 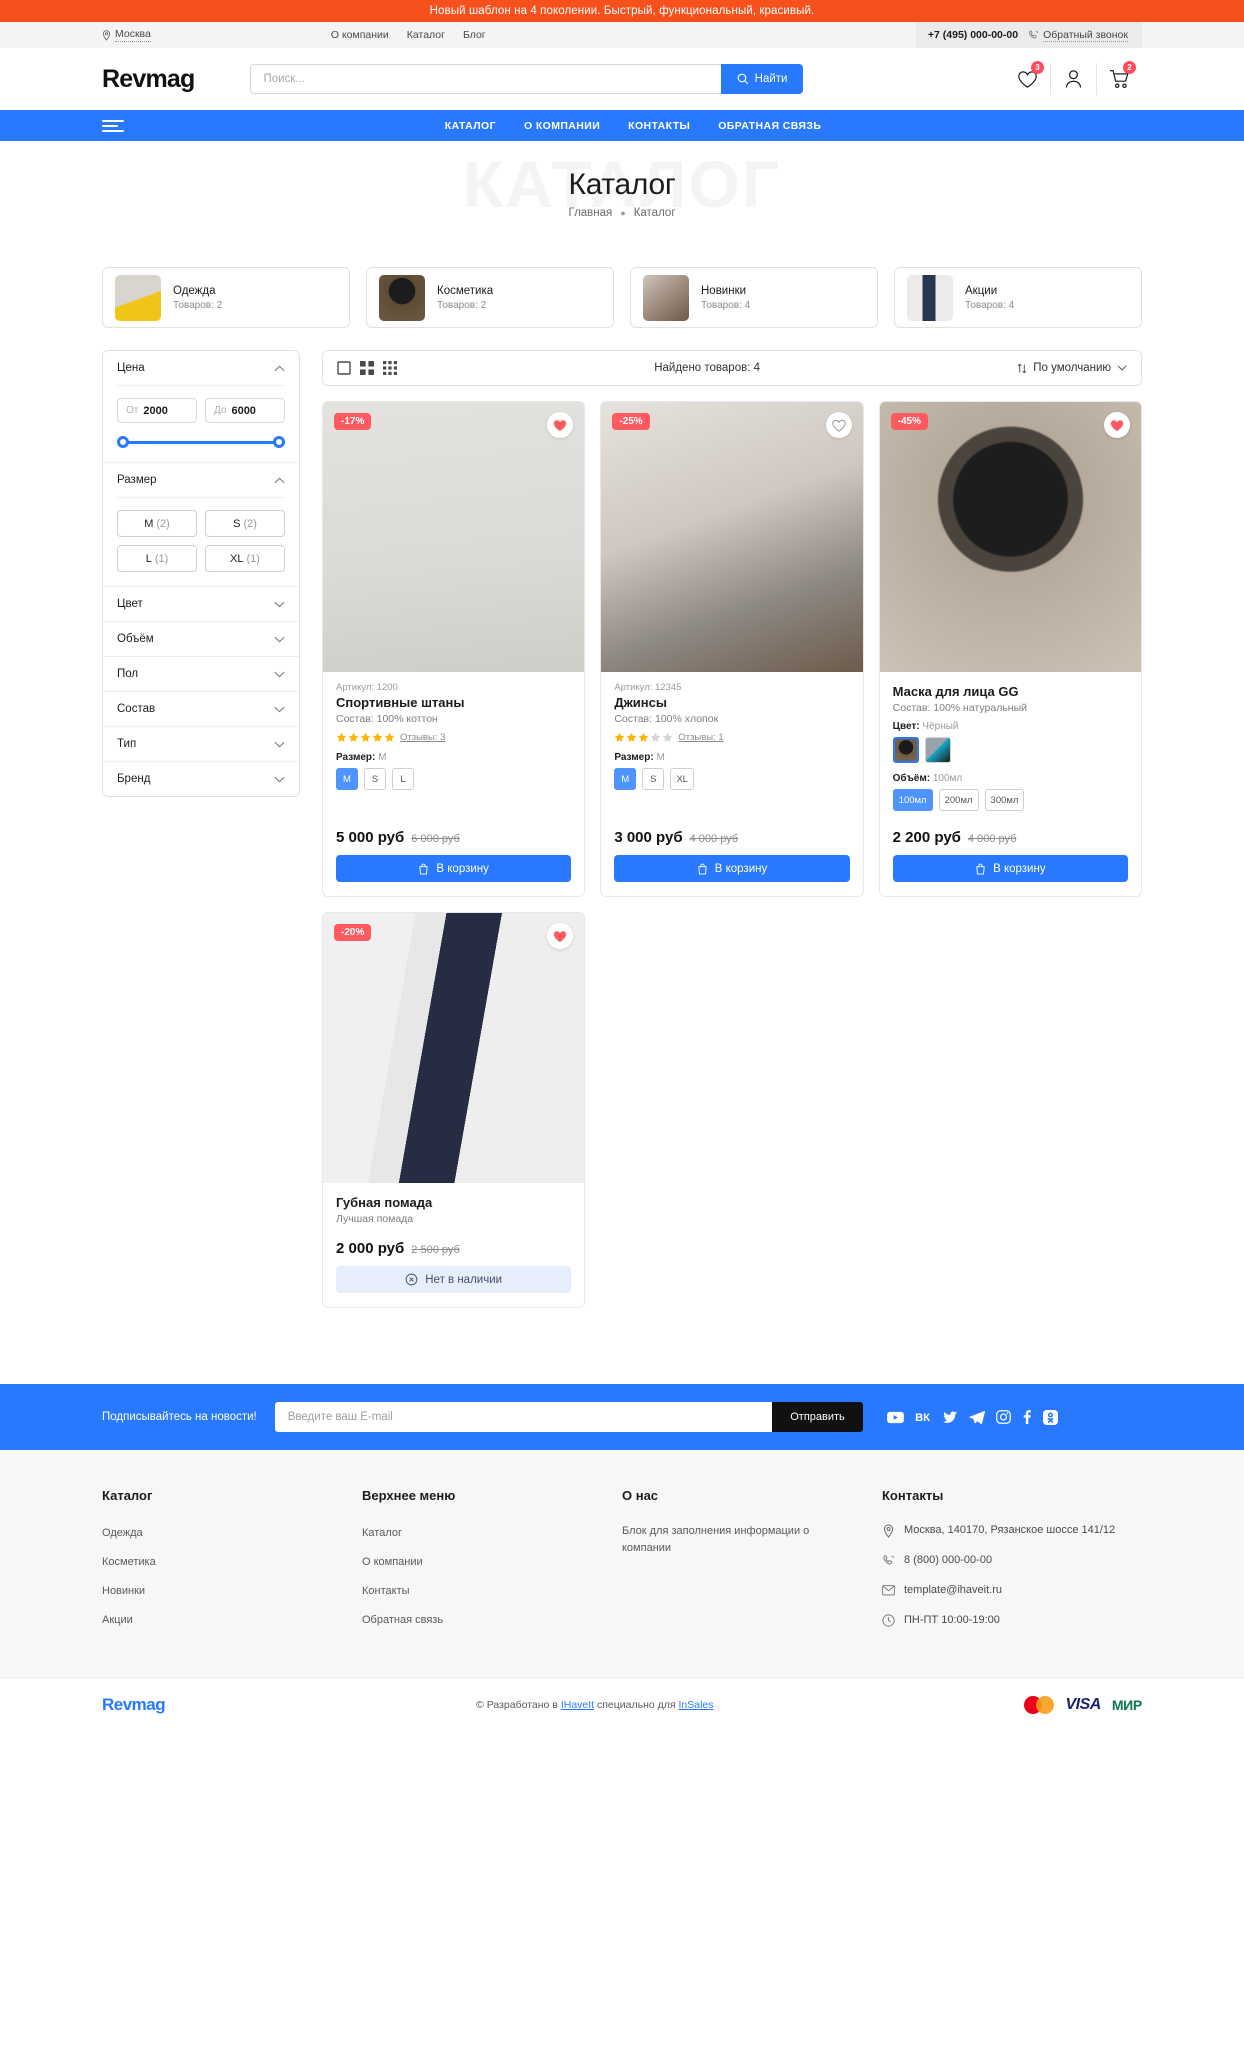 What do you see at coordinates (403, 779) in the screenshot?
I see `option-l: L` at bounding box center [403, 779].